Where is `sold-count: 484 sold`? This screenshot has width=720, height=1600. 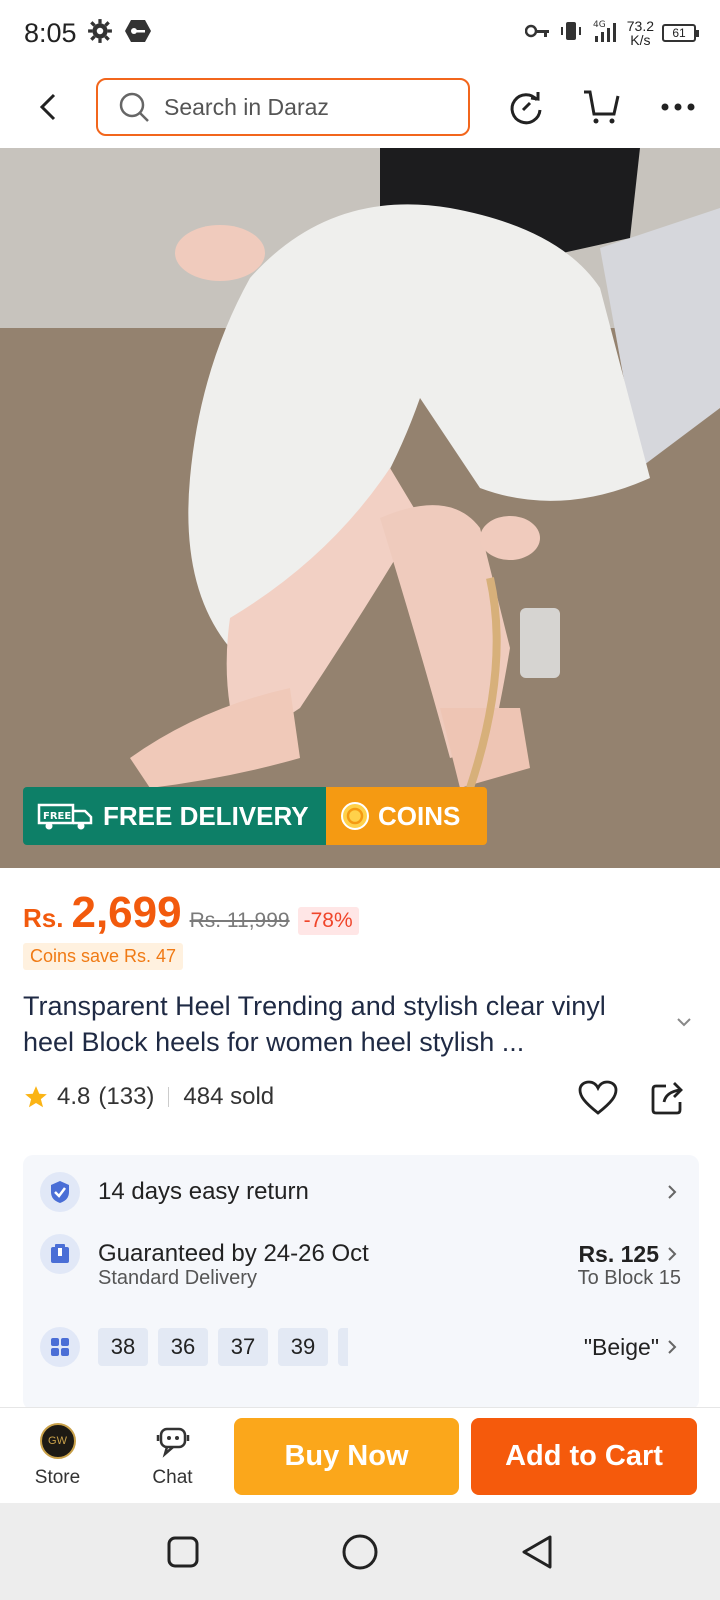 sold-count: 484 sold is located at coordinates (229, 1096).